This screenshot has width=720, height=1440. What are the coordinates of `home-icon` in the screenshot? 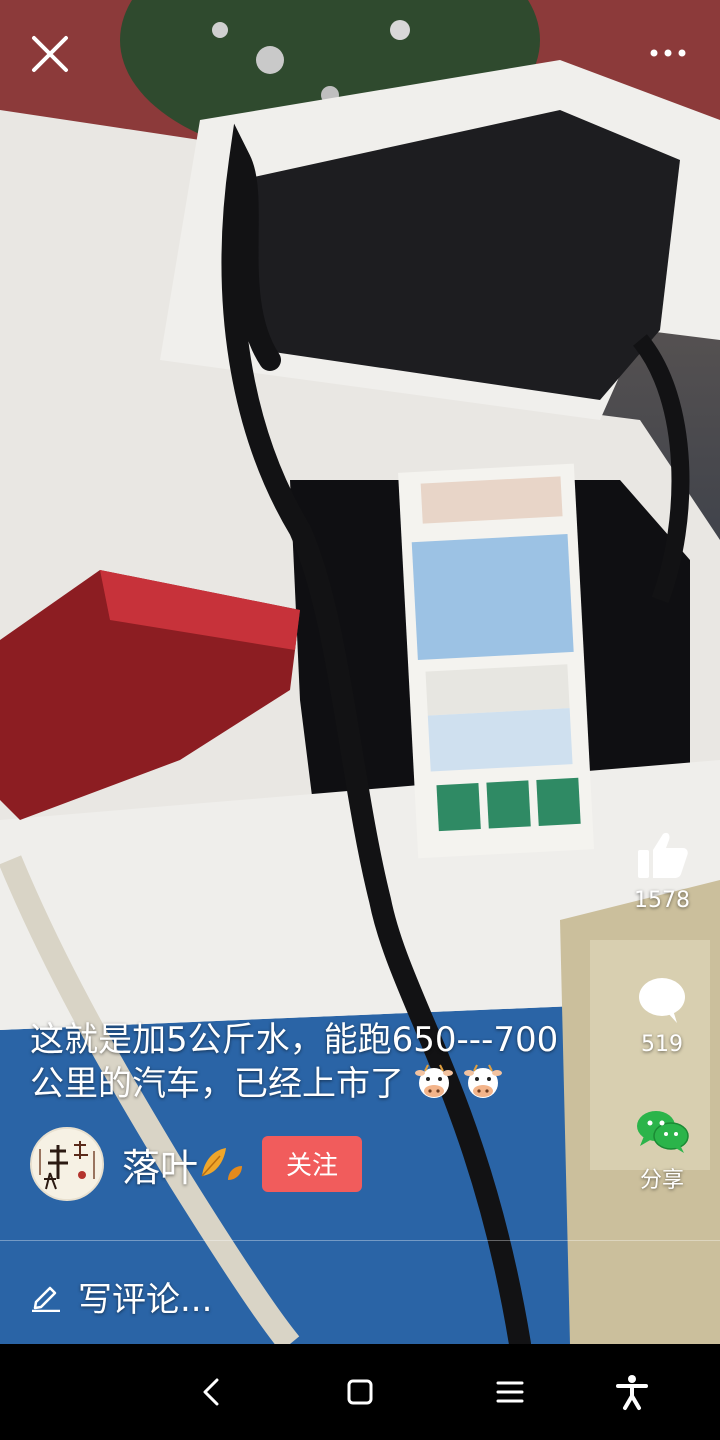 It's located at (360, 1392).